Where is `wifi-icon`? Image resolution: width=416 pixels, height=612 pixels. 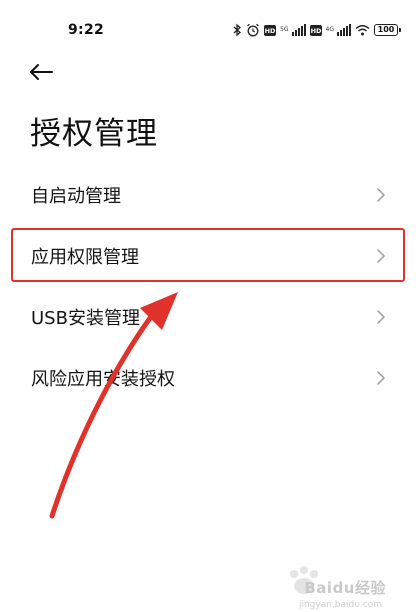 wifi-icon is located at coordinates (362, 30).